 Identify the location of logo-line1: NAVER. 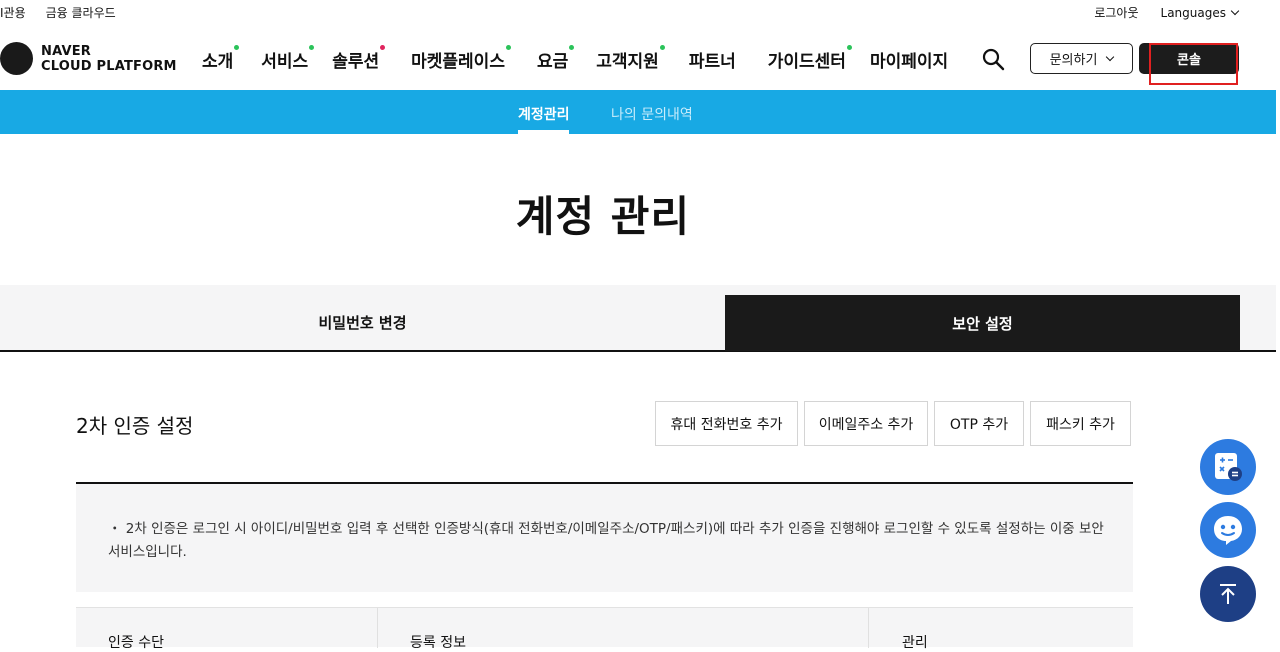
(66, 51).